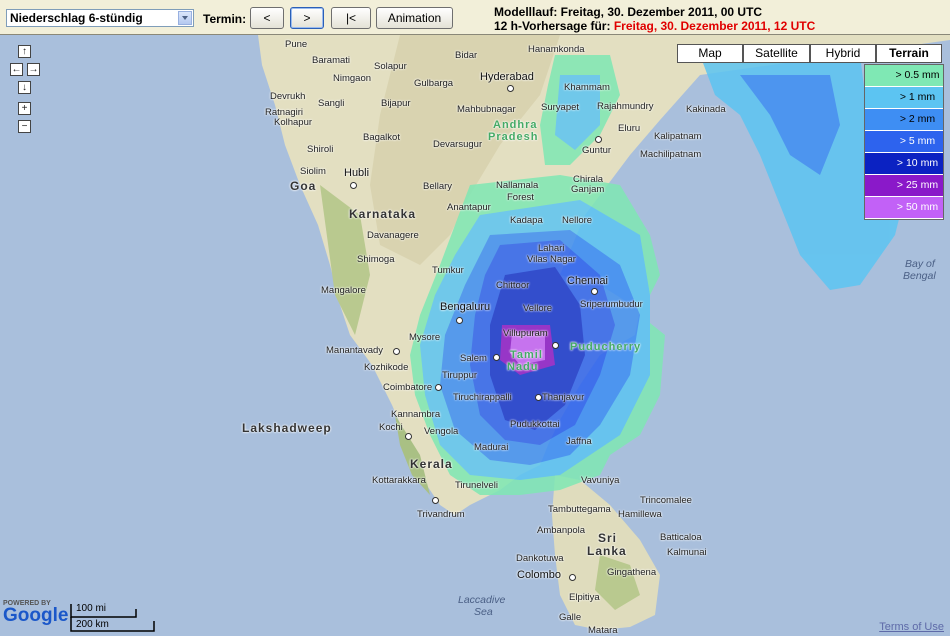 The image size is (950, 636). I want to click on maptype-terrain: Terrain, so click(909, 53).